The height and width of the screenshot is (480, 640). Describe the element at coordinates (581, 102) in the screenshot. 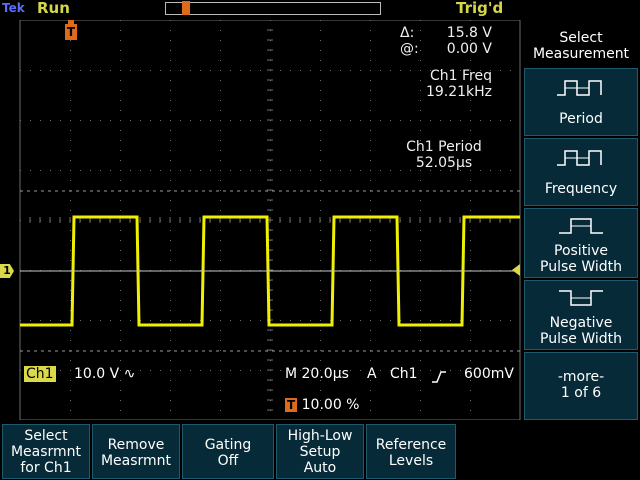

I see `period-button: Period` at that location.